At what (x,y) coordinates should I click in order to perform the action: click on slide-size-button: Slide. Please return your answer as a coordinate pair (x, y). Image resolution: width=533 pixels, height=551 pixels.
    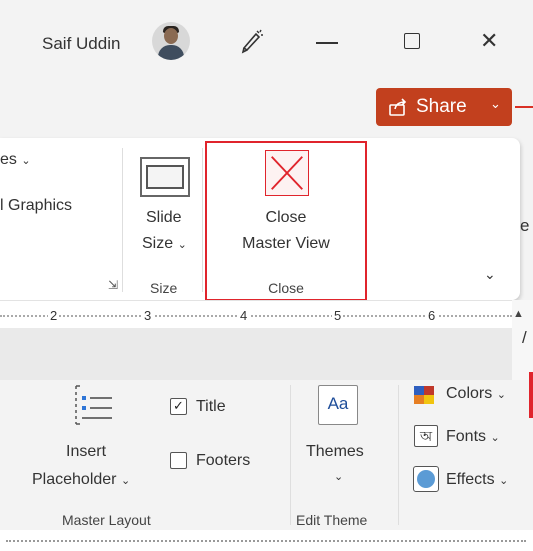
    Looking at the image, I should click on (164, 218).